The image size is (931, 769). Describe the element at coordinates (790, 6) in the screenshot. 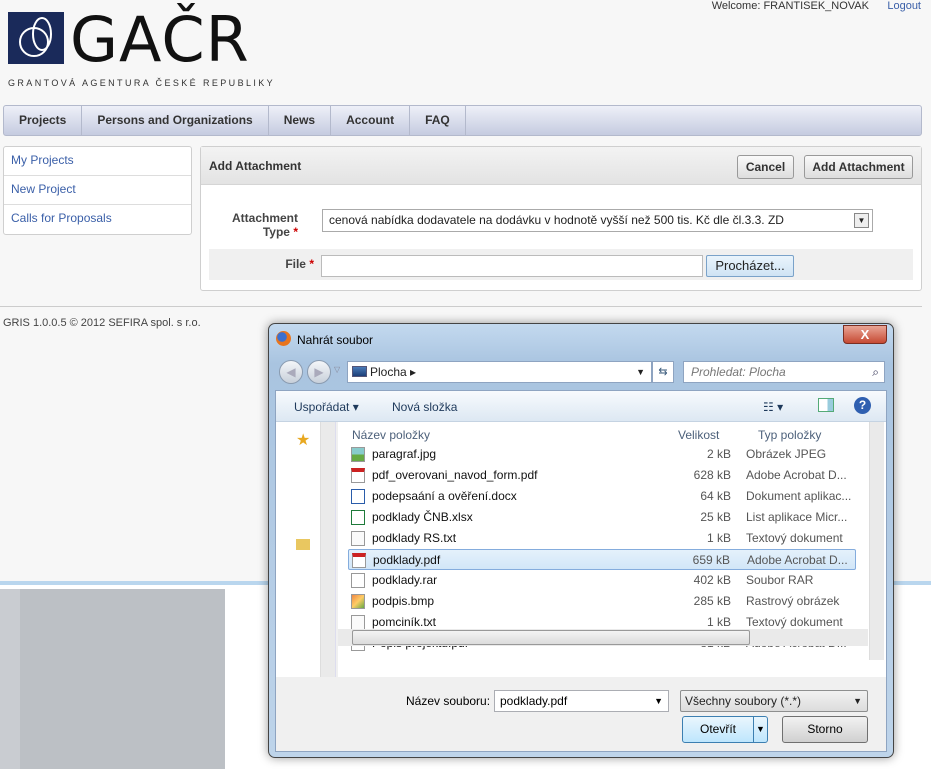

I see `welcome-text: Welcome: FRANTISEK_NOVAK` at that location.